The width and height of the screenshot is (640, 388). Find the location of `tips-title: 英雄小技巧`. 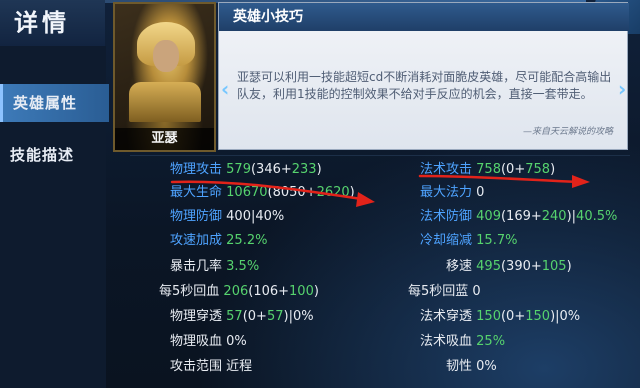

tips-title: 英雄小技巧 is located at coordinates (424, 17).